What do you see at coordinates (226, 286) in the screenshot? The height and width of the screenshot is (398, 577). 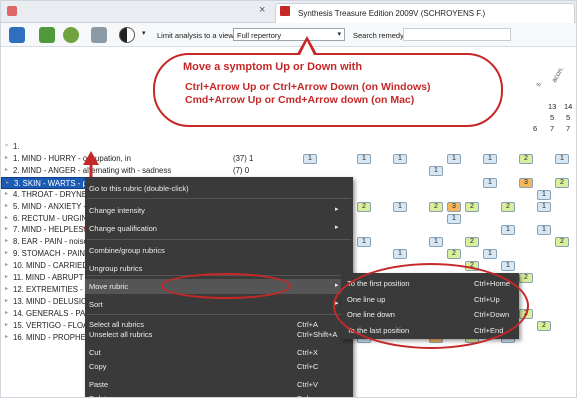 I see `highlight-ring-move-rubric` at bounding box center [226, 286].